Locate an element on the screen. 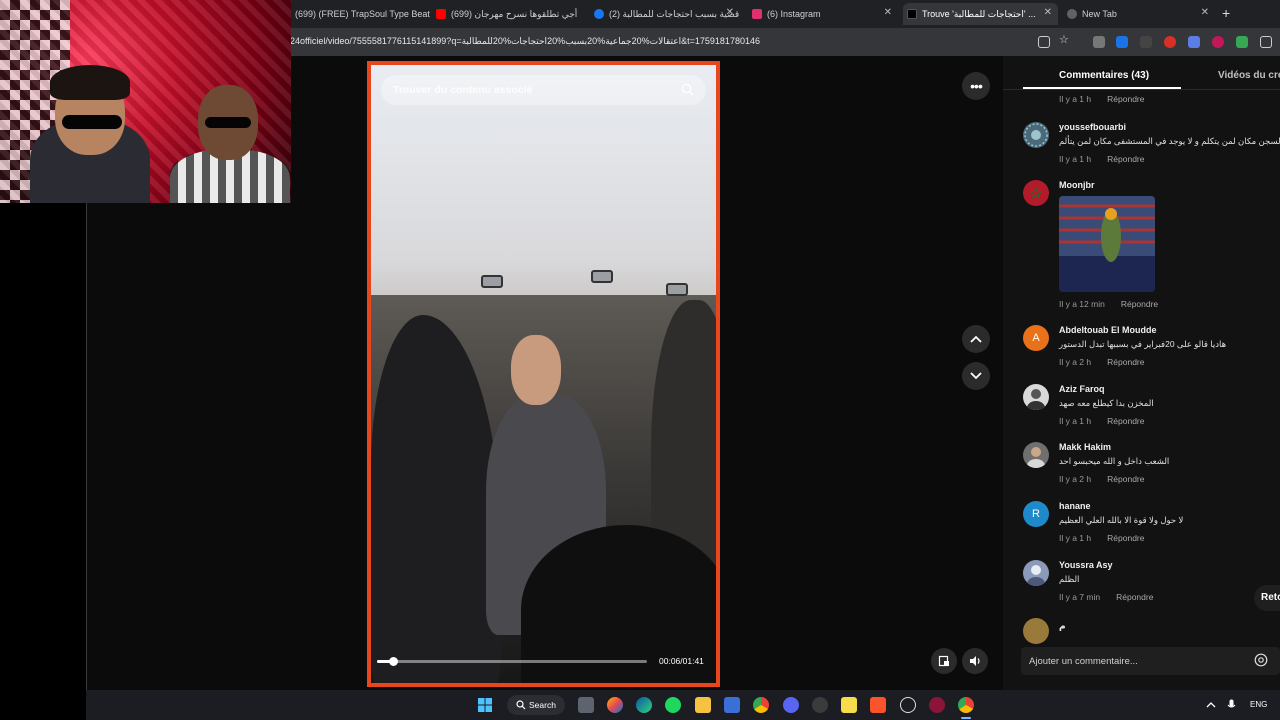  more-options-button: ••• is located at coordinates (976, 86).